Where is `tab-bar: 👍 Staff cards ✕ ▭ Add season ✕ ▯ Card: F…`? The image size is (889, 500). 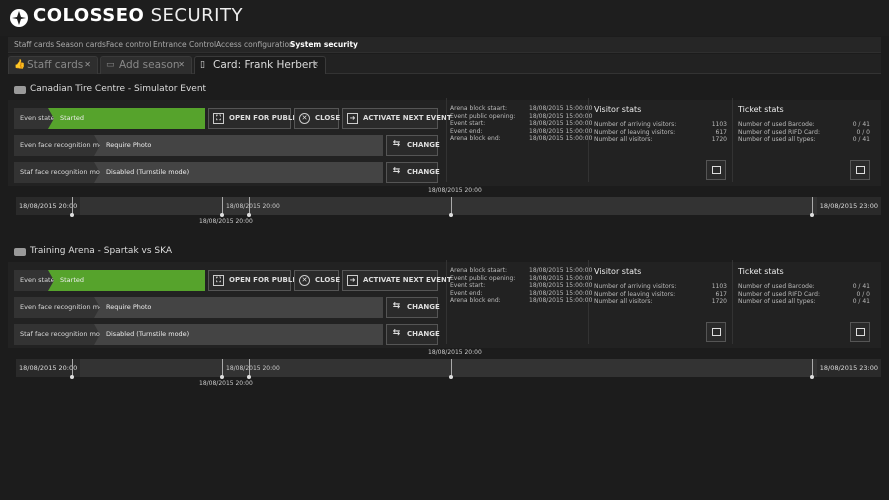 tab-bar: 👍 Staff cards ✕ ▭ Add season ✕ ▯ Card: F… is located at coordinates (444, 64).